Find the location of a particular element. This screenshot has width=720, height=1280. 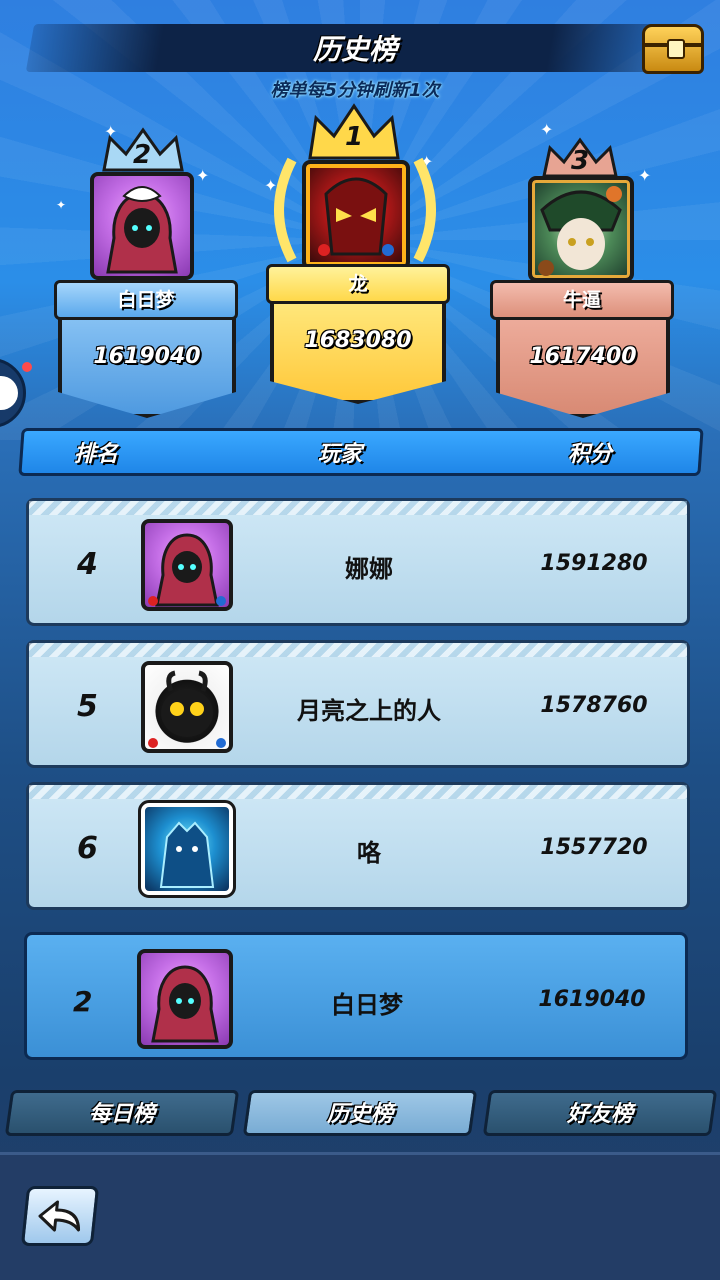

refresh-note: 榜单每5分钟刷新1次 is located at coordinates (355, 90).